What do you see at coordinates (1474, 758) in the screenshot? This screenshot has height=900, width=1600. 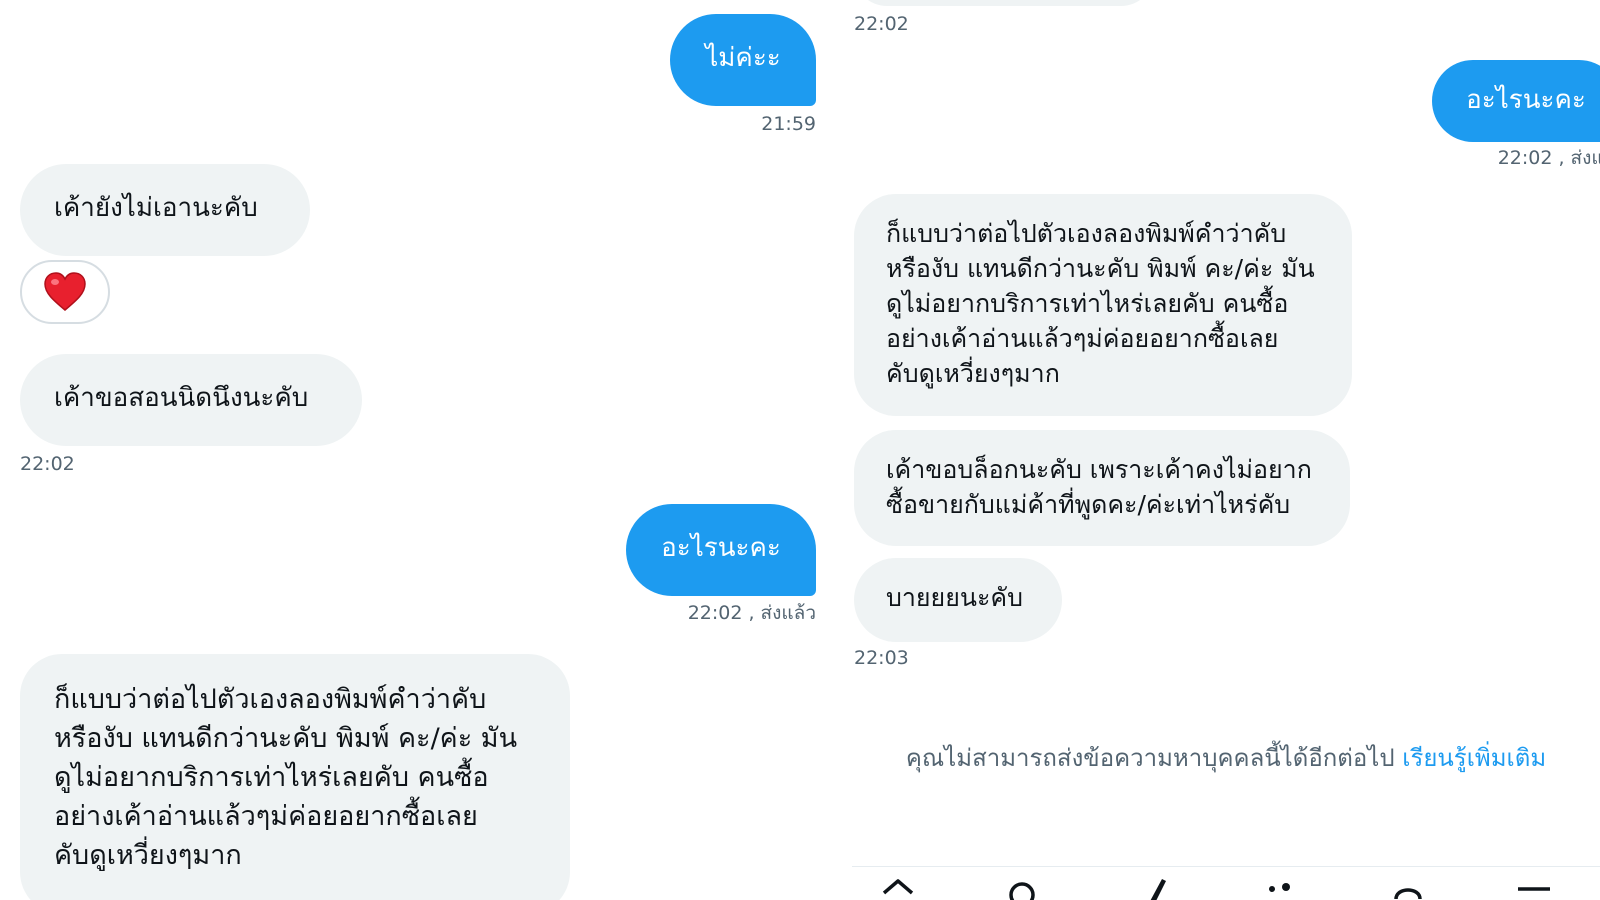 I see `learn-more-link: เรียนรู้เพิ่มเติม` at bounding box center [1474, 758].